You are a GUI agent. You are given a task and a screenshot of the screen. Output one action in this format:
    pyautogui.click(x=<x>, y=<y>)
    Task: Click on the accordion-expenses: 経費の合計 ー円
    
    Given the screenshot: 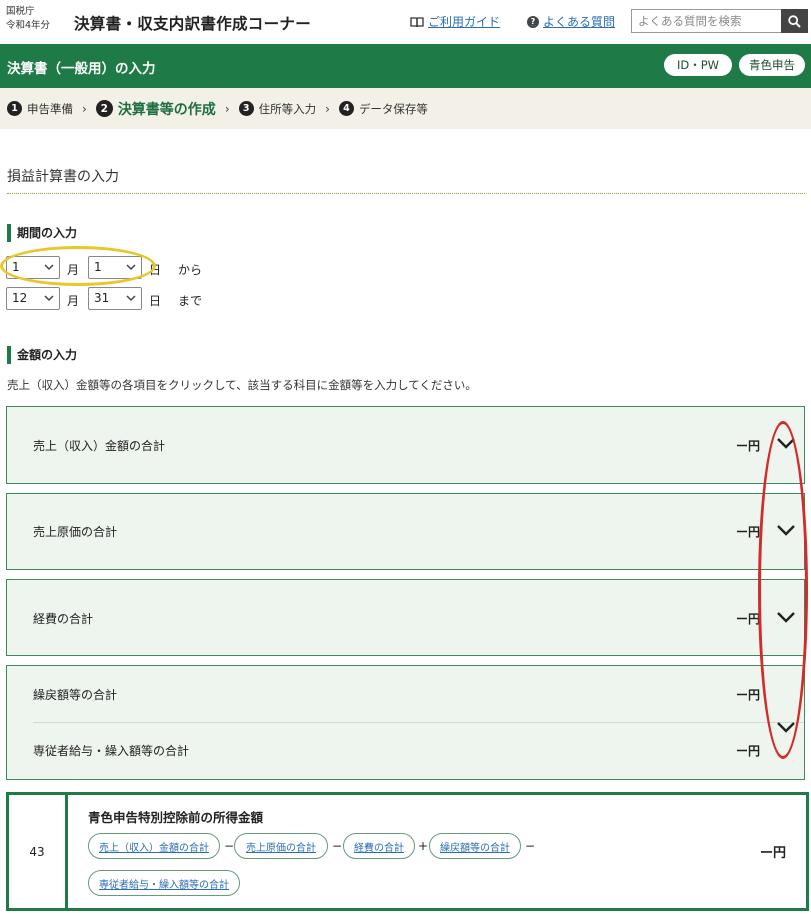 What is the action you would take?
    pyautogui.click(x=405, y=617)
    